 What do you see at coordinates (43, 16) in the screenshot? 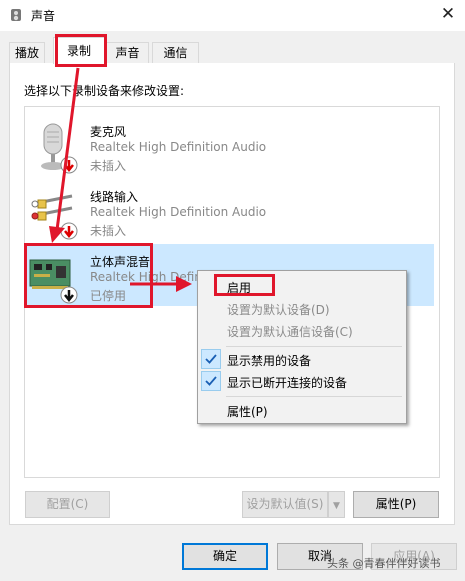
I see `window-title: 声音` at bounding box center [43, 16].